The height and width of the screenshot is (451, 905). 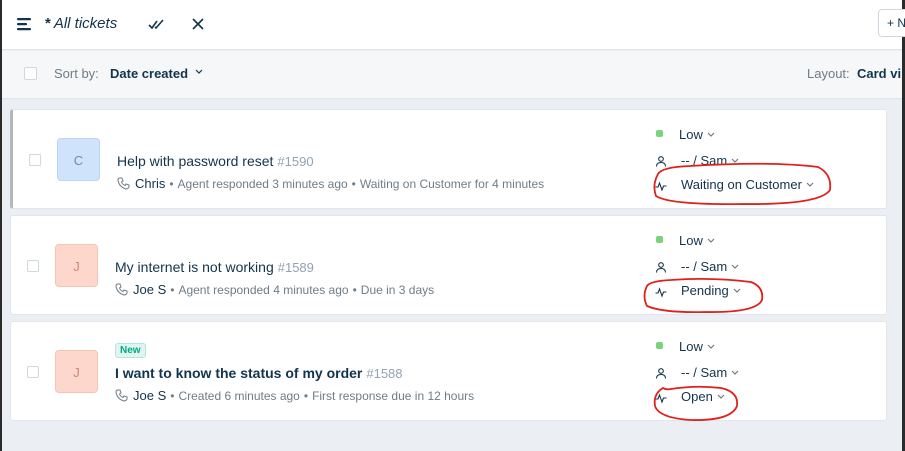 I want to click on close-icon, so click(x=198, y=24).